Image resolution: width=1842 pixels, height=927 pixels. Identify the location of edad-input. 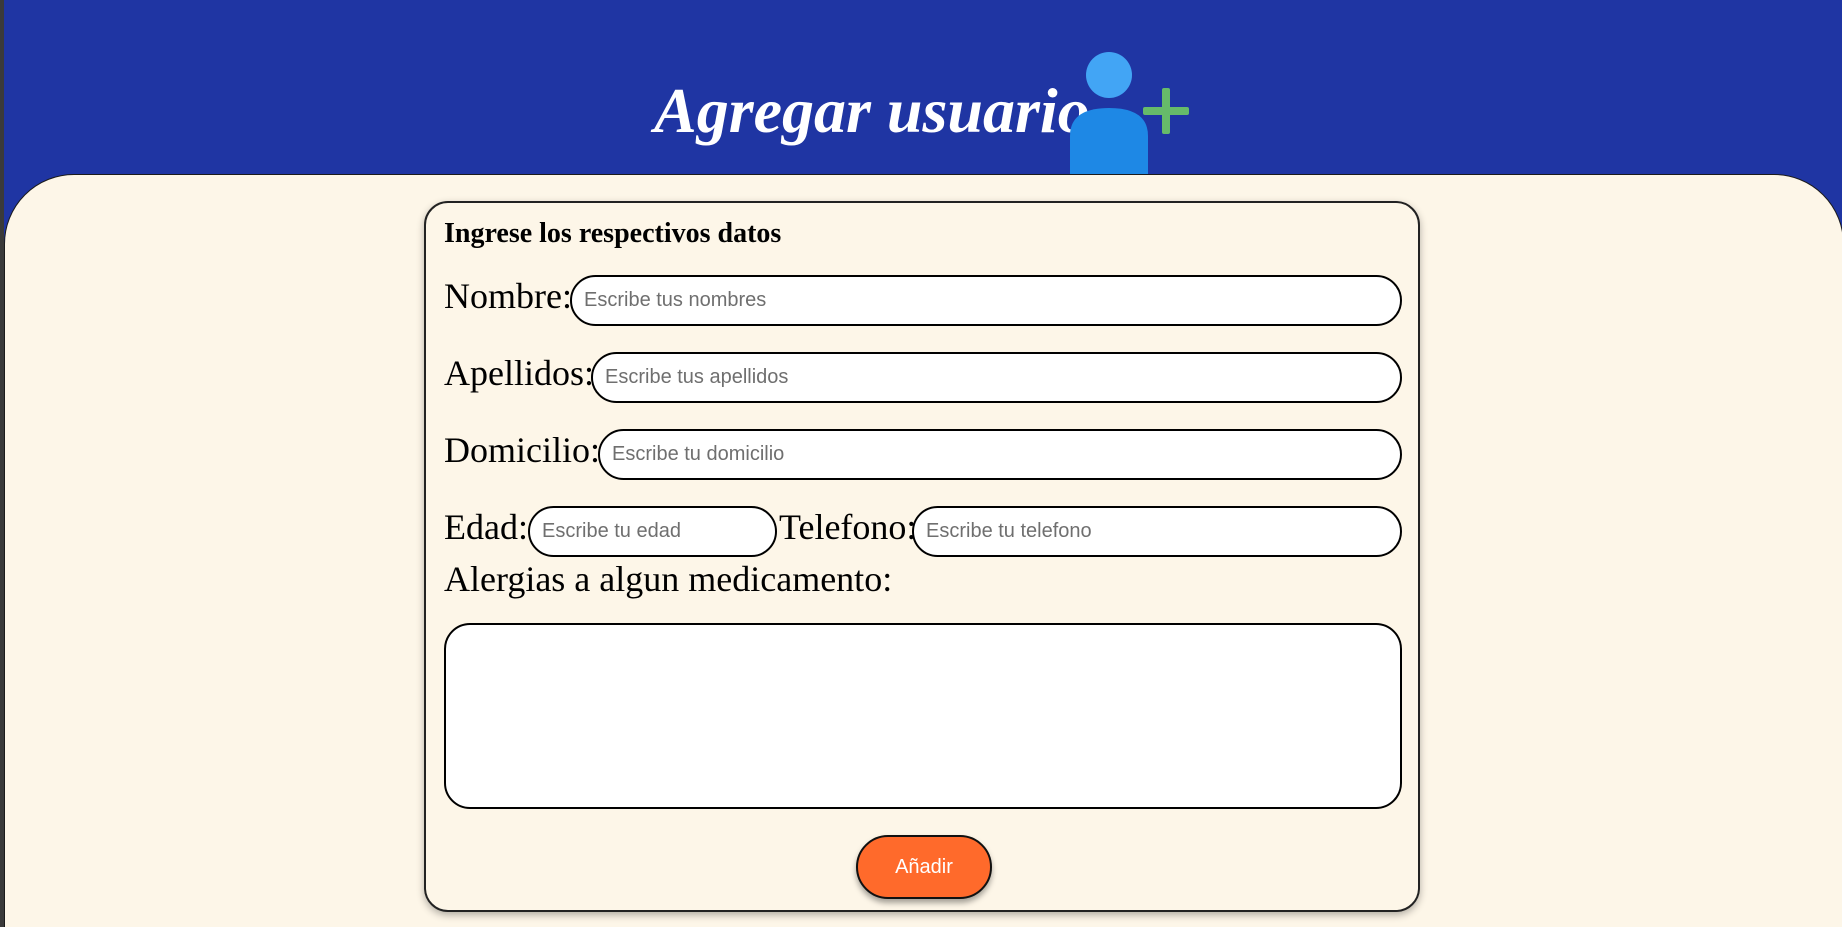
(652, 531).